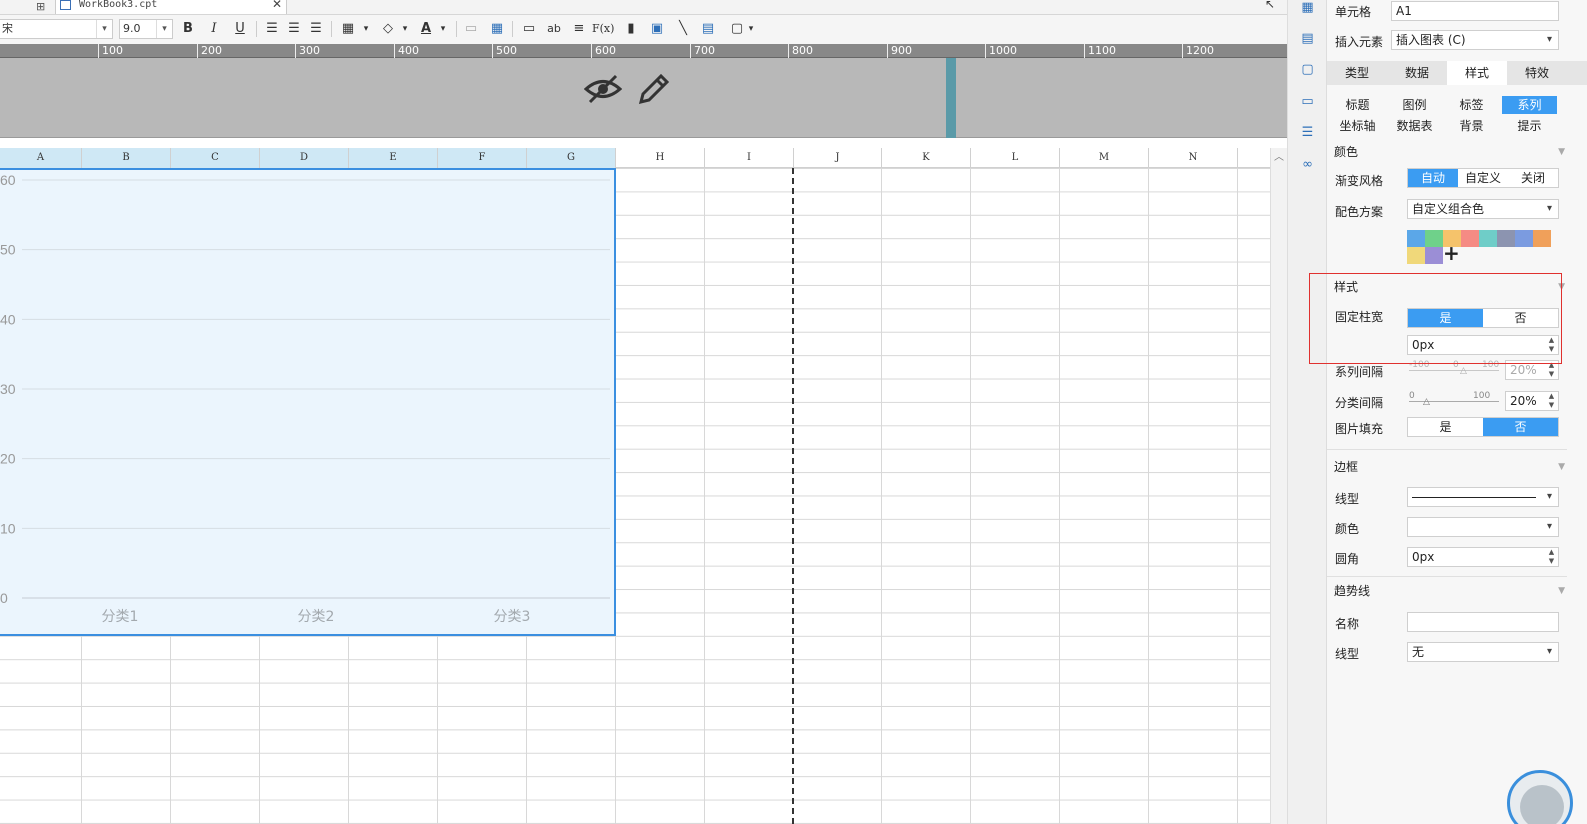 This screenshot has width=1587, height=824. What do you see at coordinates (1307, 7) in the screenshot?
I see `cell-properties-icon: ▦` at bounding box center [1307, 7].